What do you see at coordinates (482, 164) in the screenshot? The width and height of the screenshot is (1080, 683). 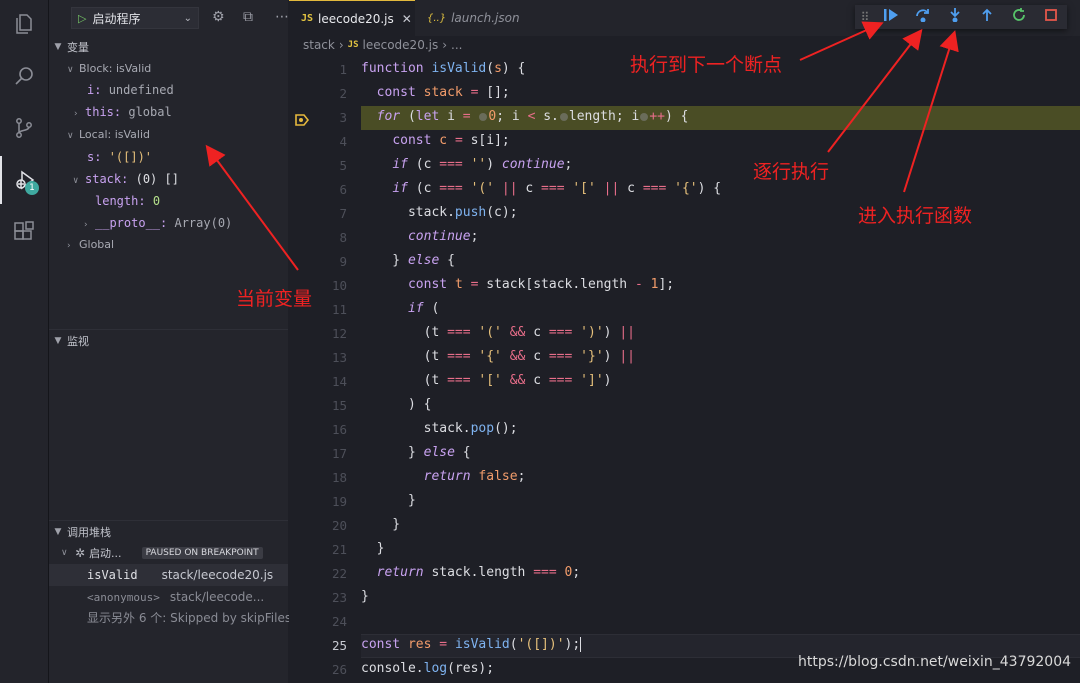 I see `code-line: if (c === '') continue;` at bounding box center [482, 164].